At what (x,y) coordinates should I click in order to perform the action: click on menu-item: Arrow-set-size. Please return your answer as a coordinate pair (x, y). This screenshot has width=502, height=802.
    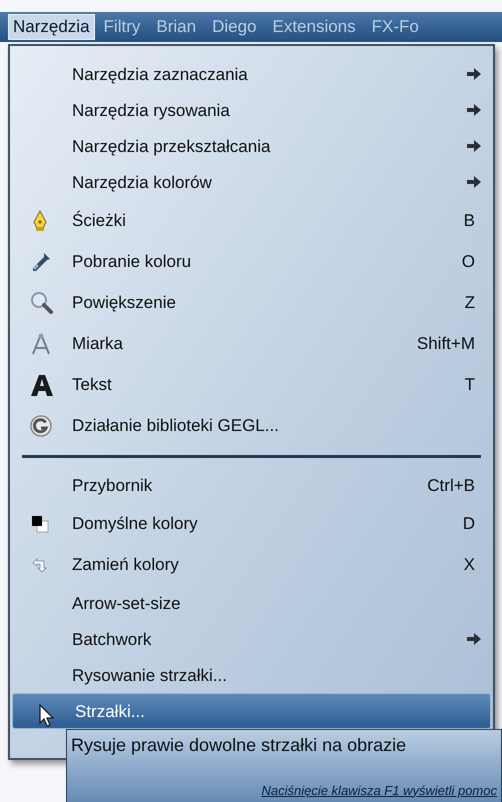
    Looking at the image, I should click on (251, 603).